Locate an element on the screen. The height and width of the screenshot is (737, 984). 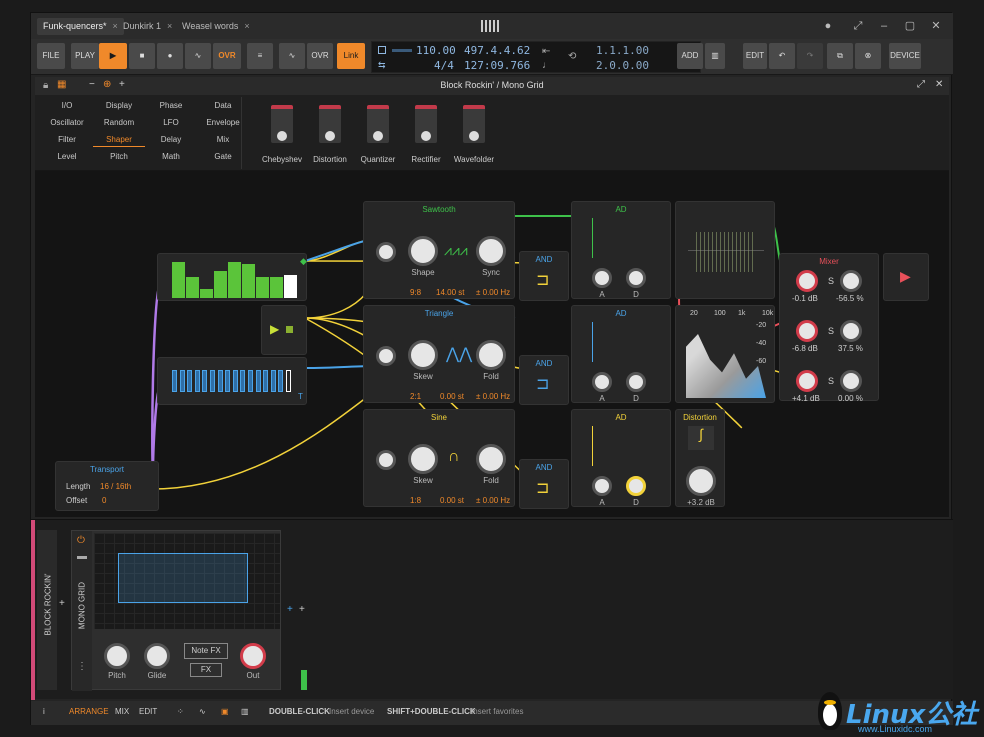
category-oscillator: Oscillator is located at coordinates (67, 122).